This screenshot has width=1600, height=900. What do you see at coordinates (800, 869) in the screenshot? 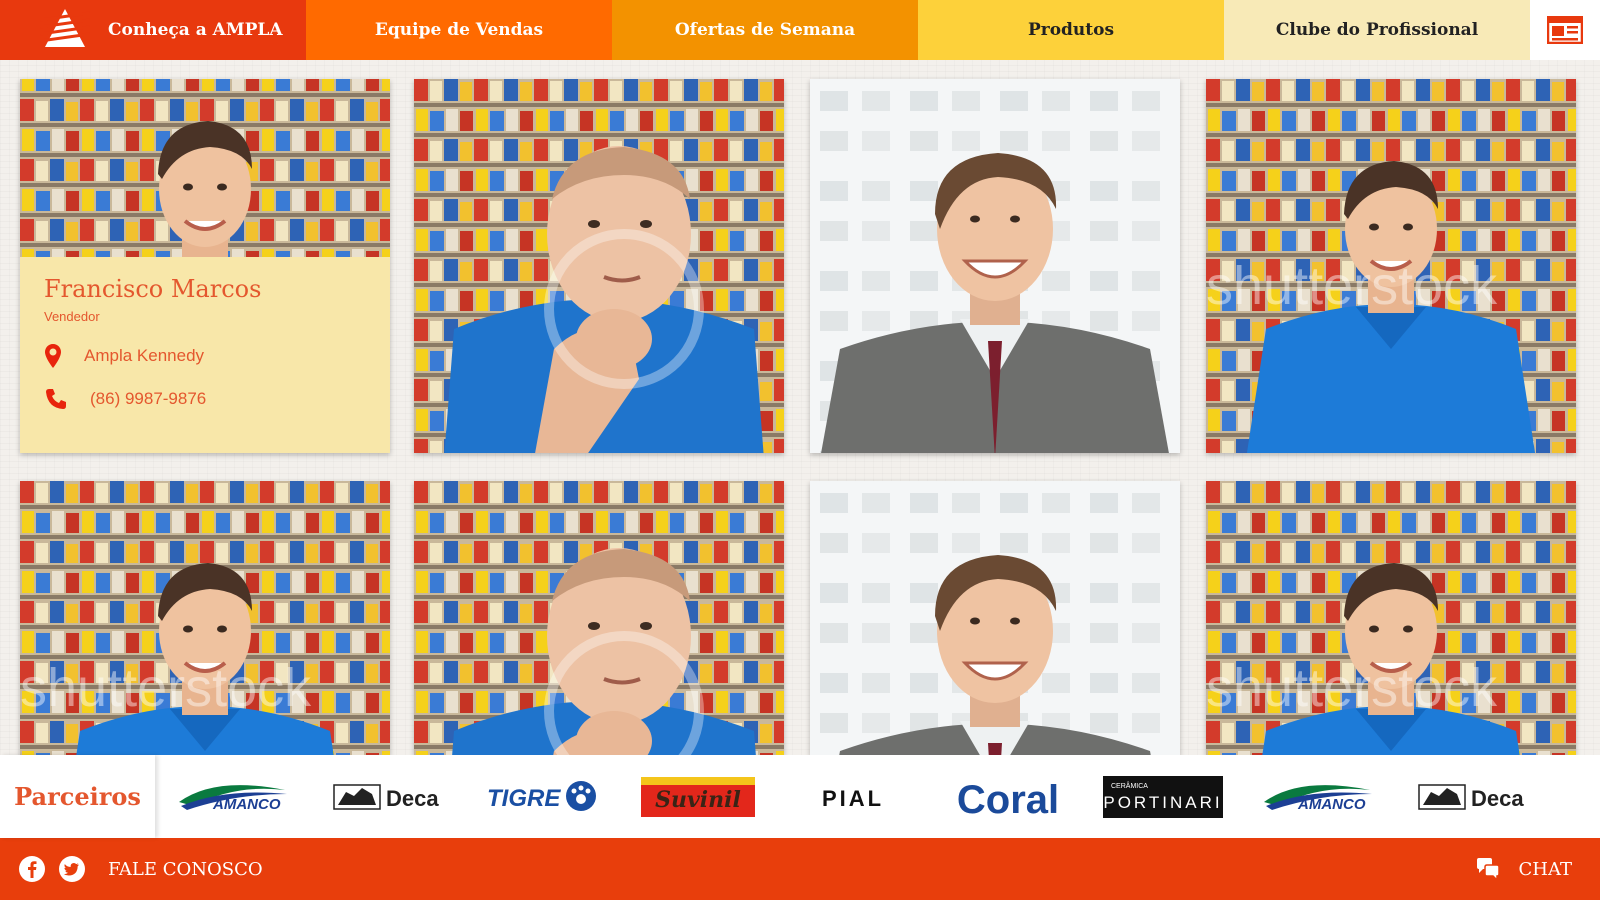
I see `footer-bar: FALE CONOSCO CHAT` at bounding box center [800, 869].